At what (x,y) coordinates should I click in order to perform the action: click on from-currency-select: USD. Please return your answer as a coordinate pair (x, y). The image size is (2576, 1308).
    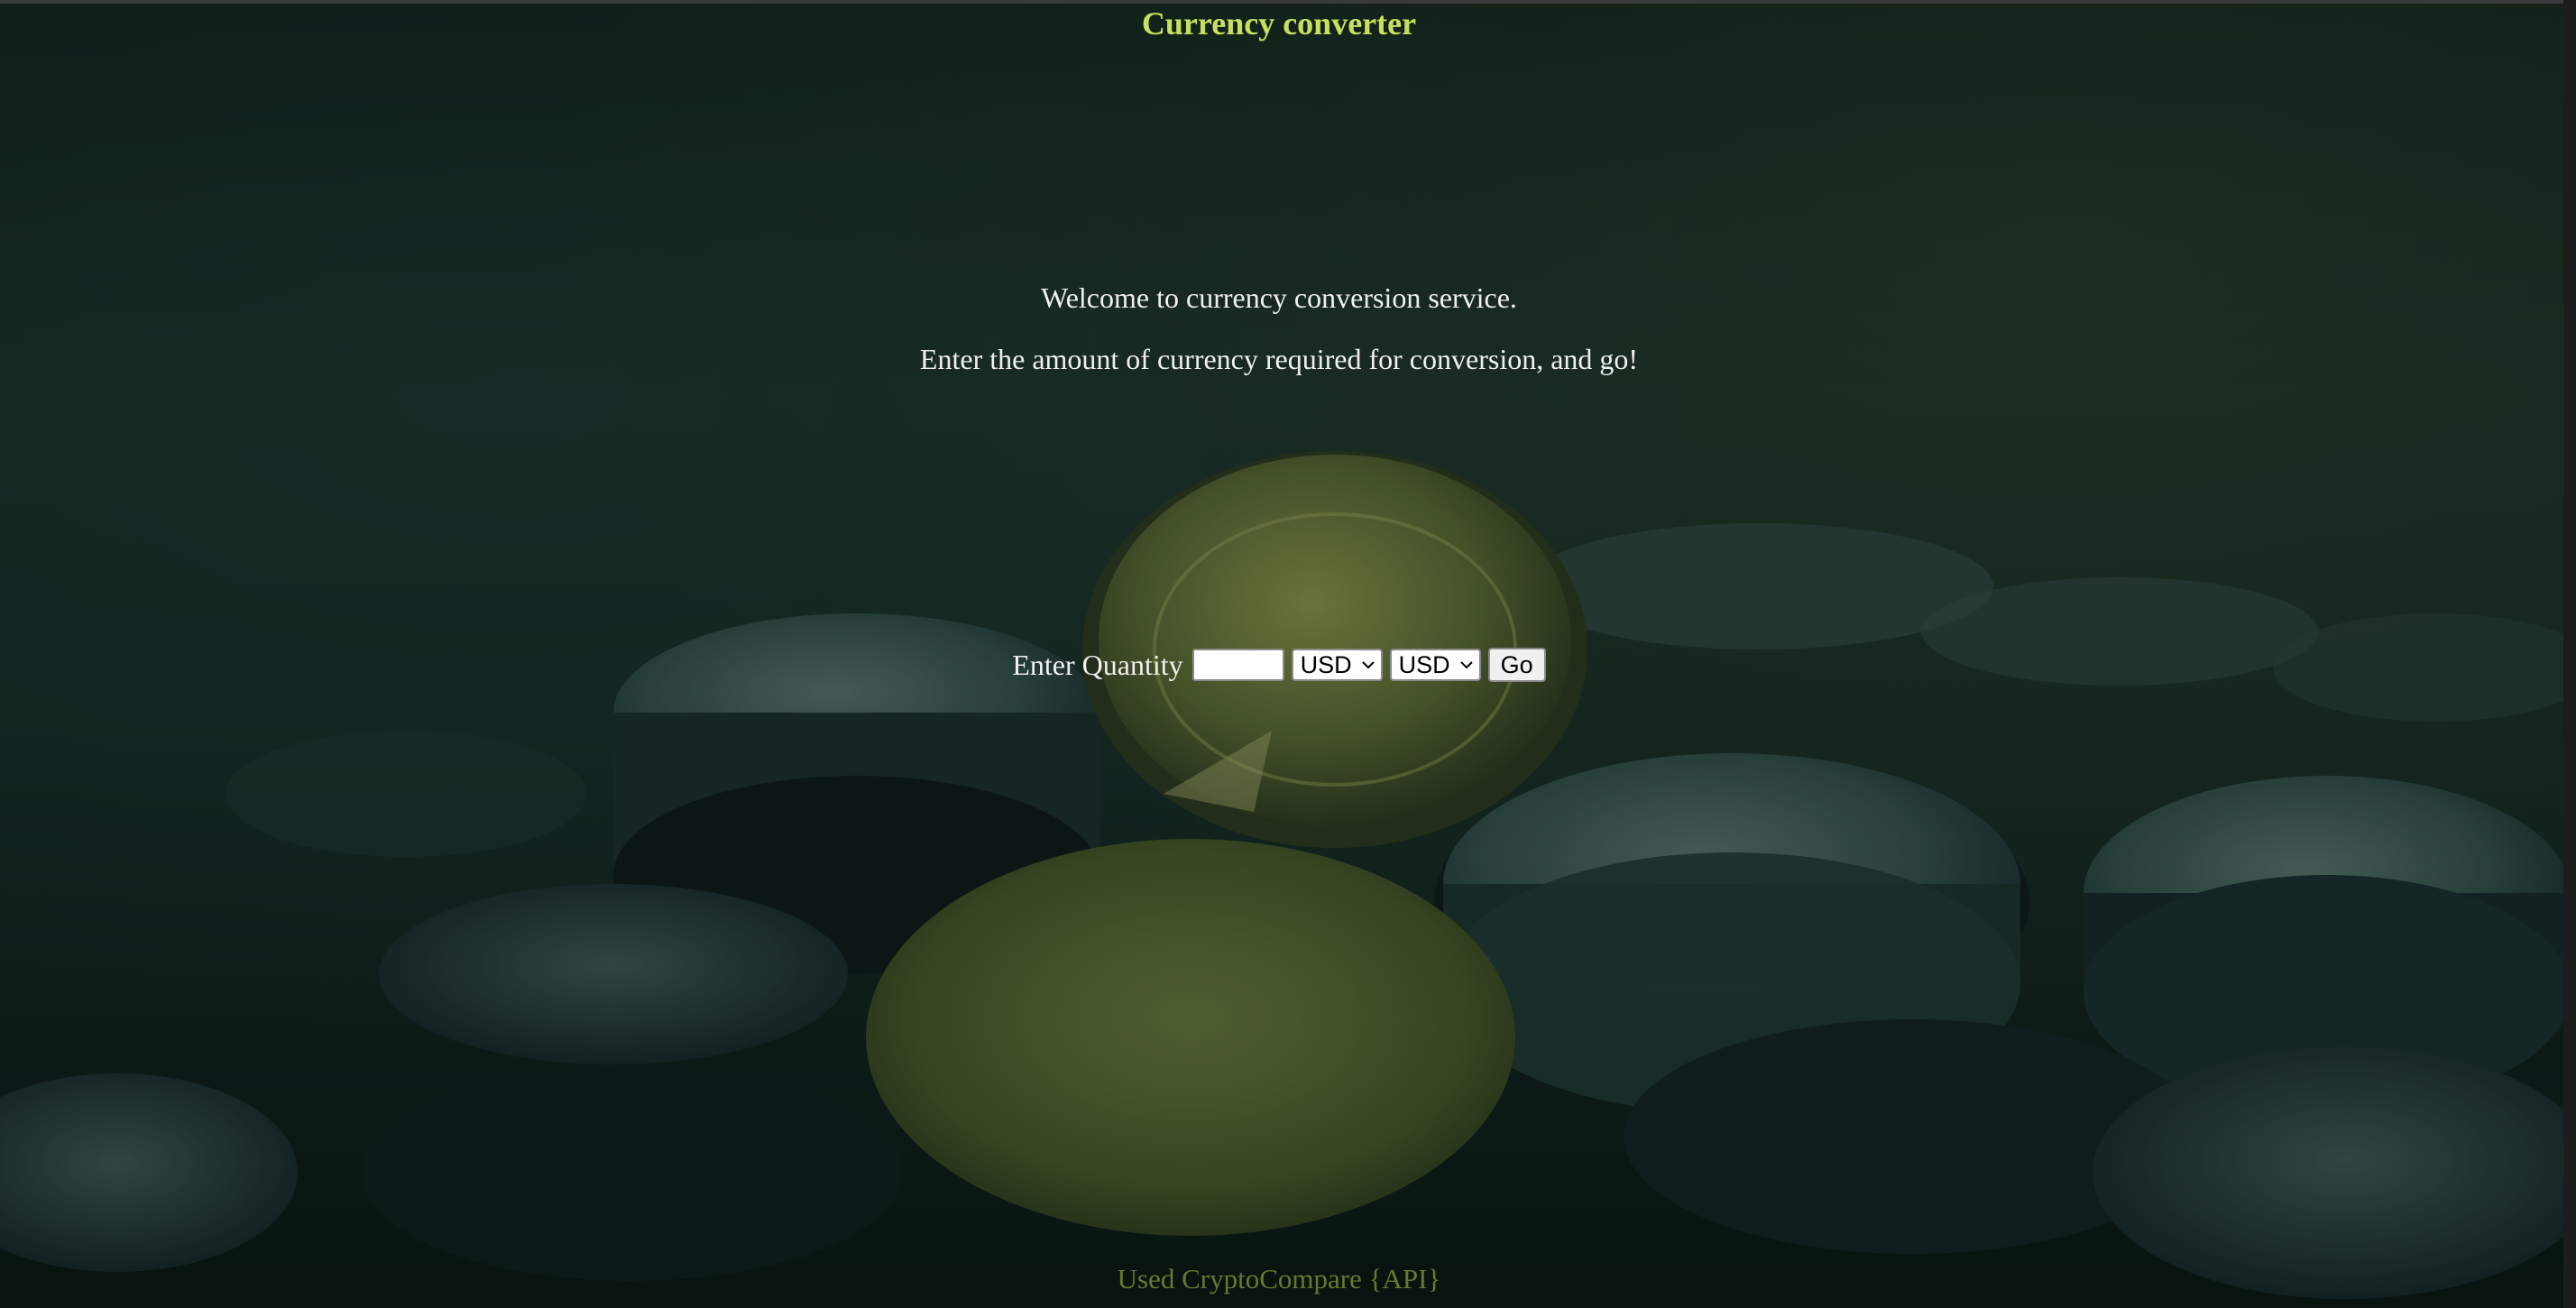
    Looking at the image, I should click on (1337, 665).